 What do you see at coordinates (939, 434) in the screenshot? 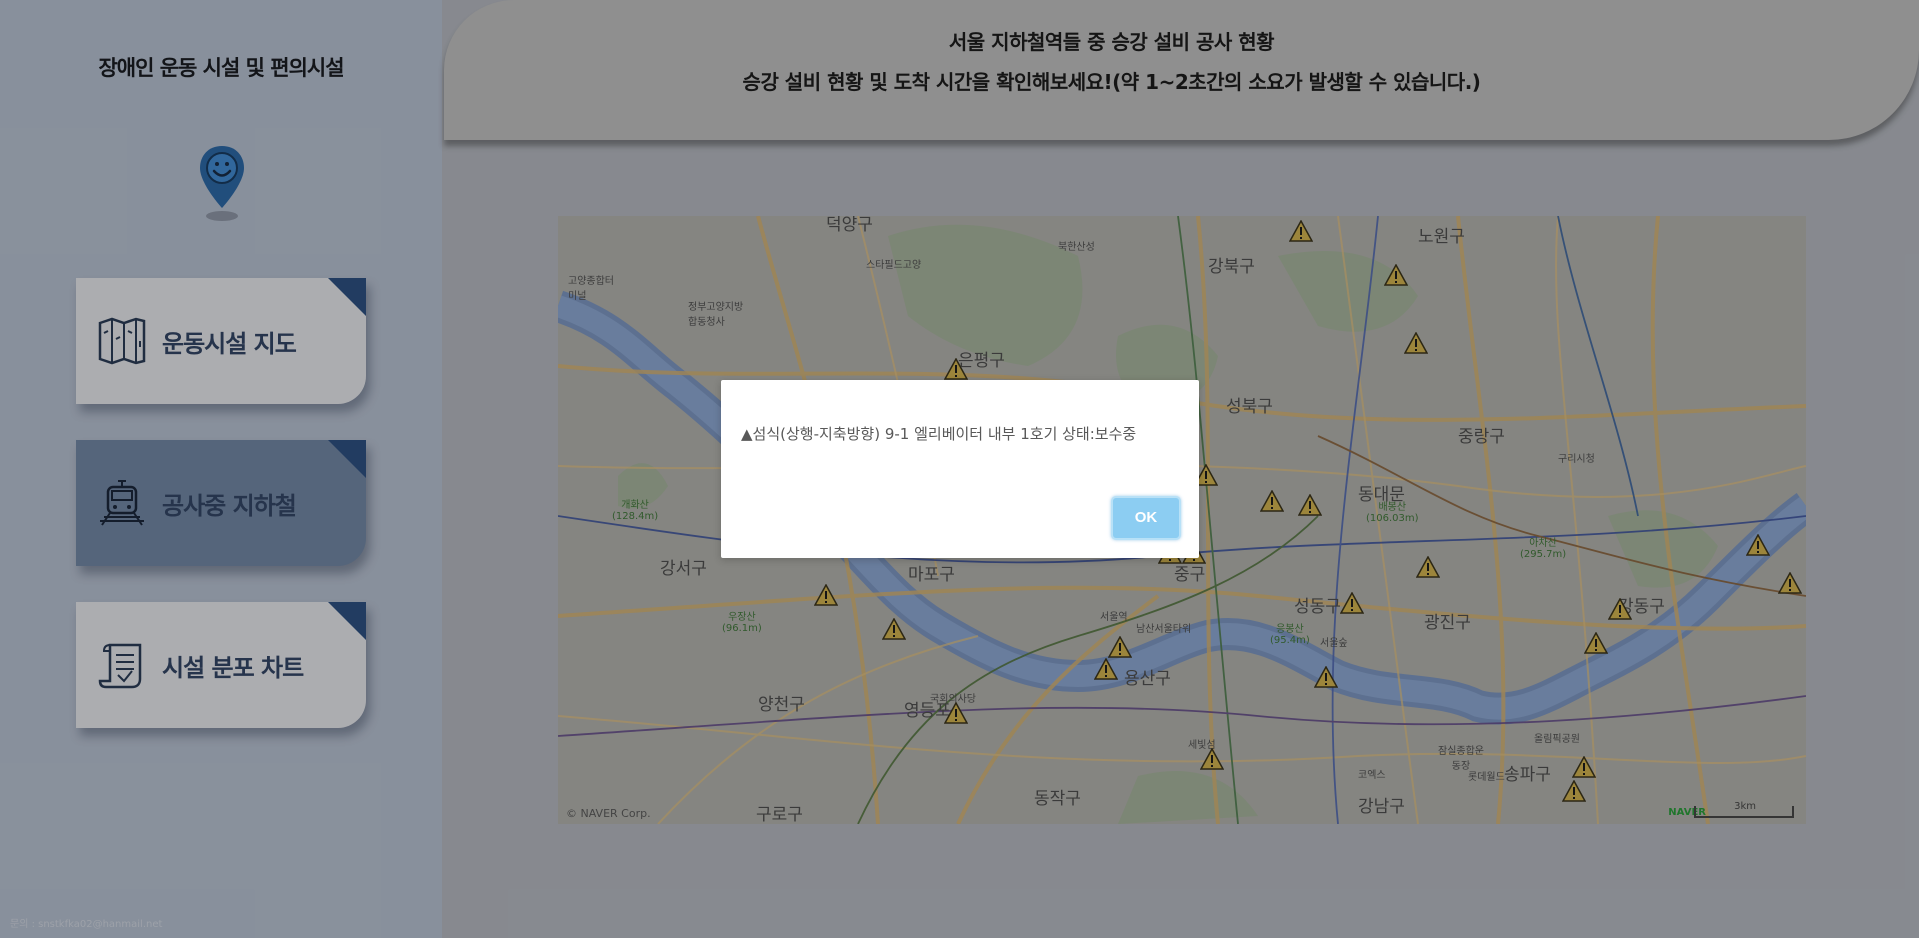
I see `alert-message: ▲섬식(상행-지축방향) 9-1 엘리베이터 내부 1호기 상태:보수중` at bounding box center [939, 434].